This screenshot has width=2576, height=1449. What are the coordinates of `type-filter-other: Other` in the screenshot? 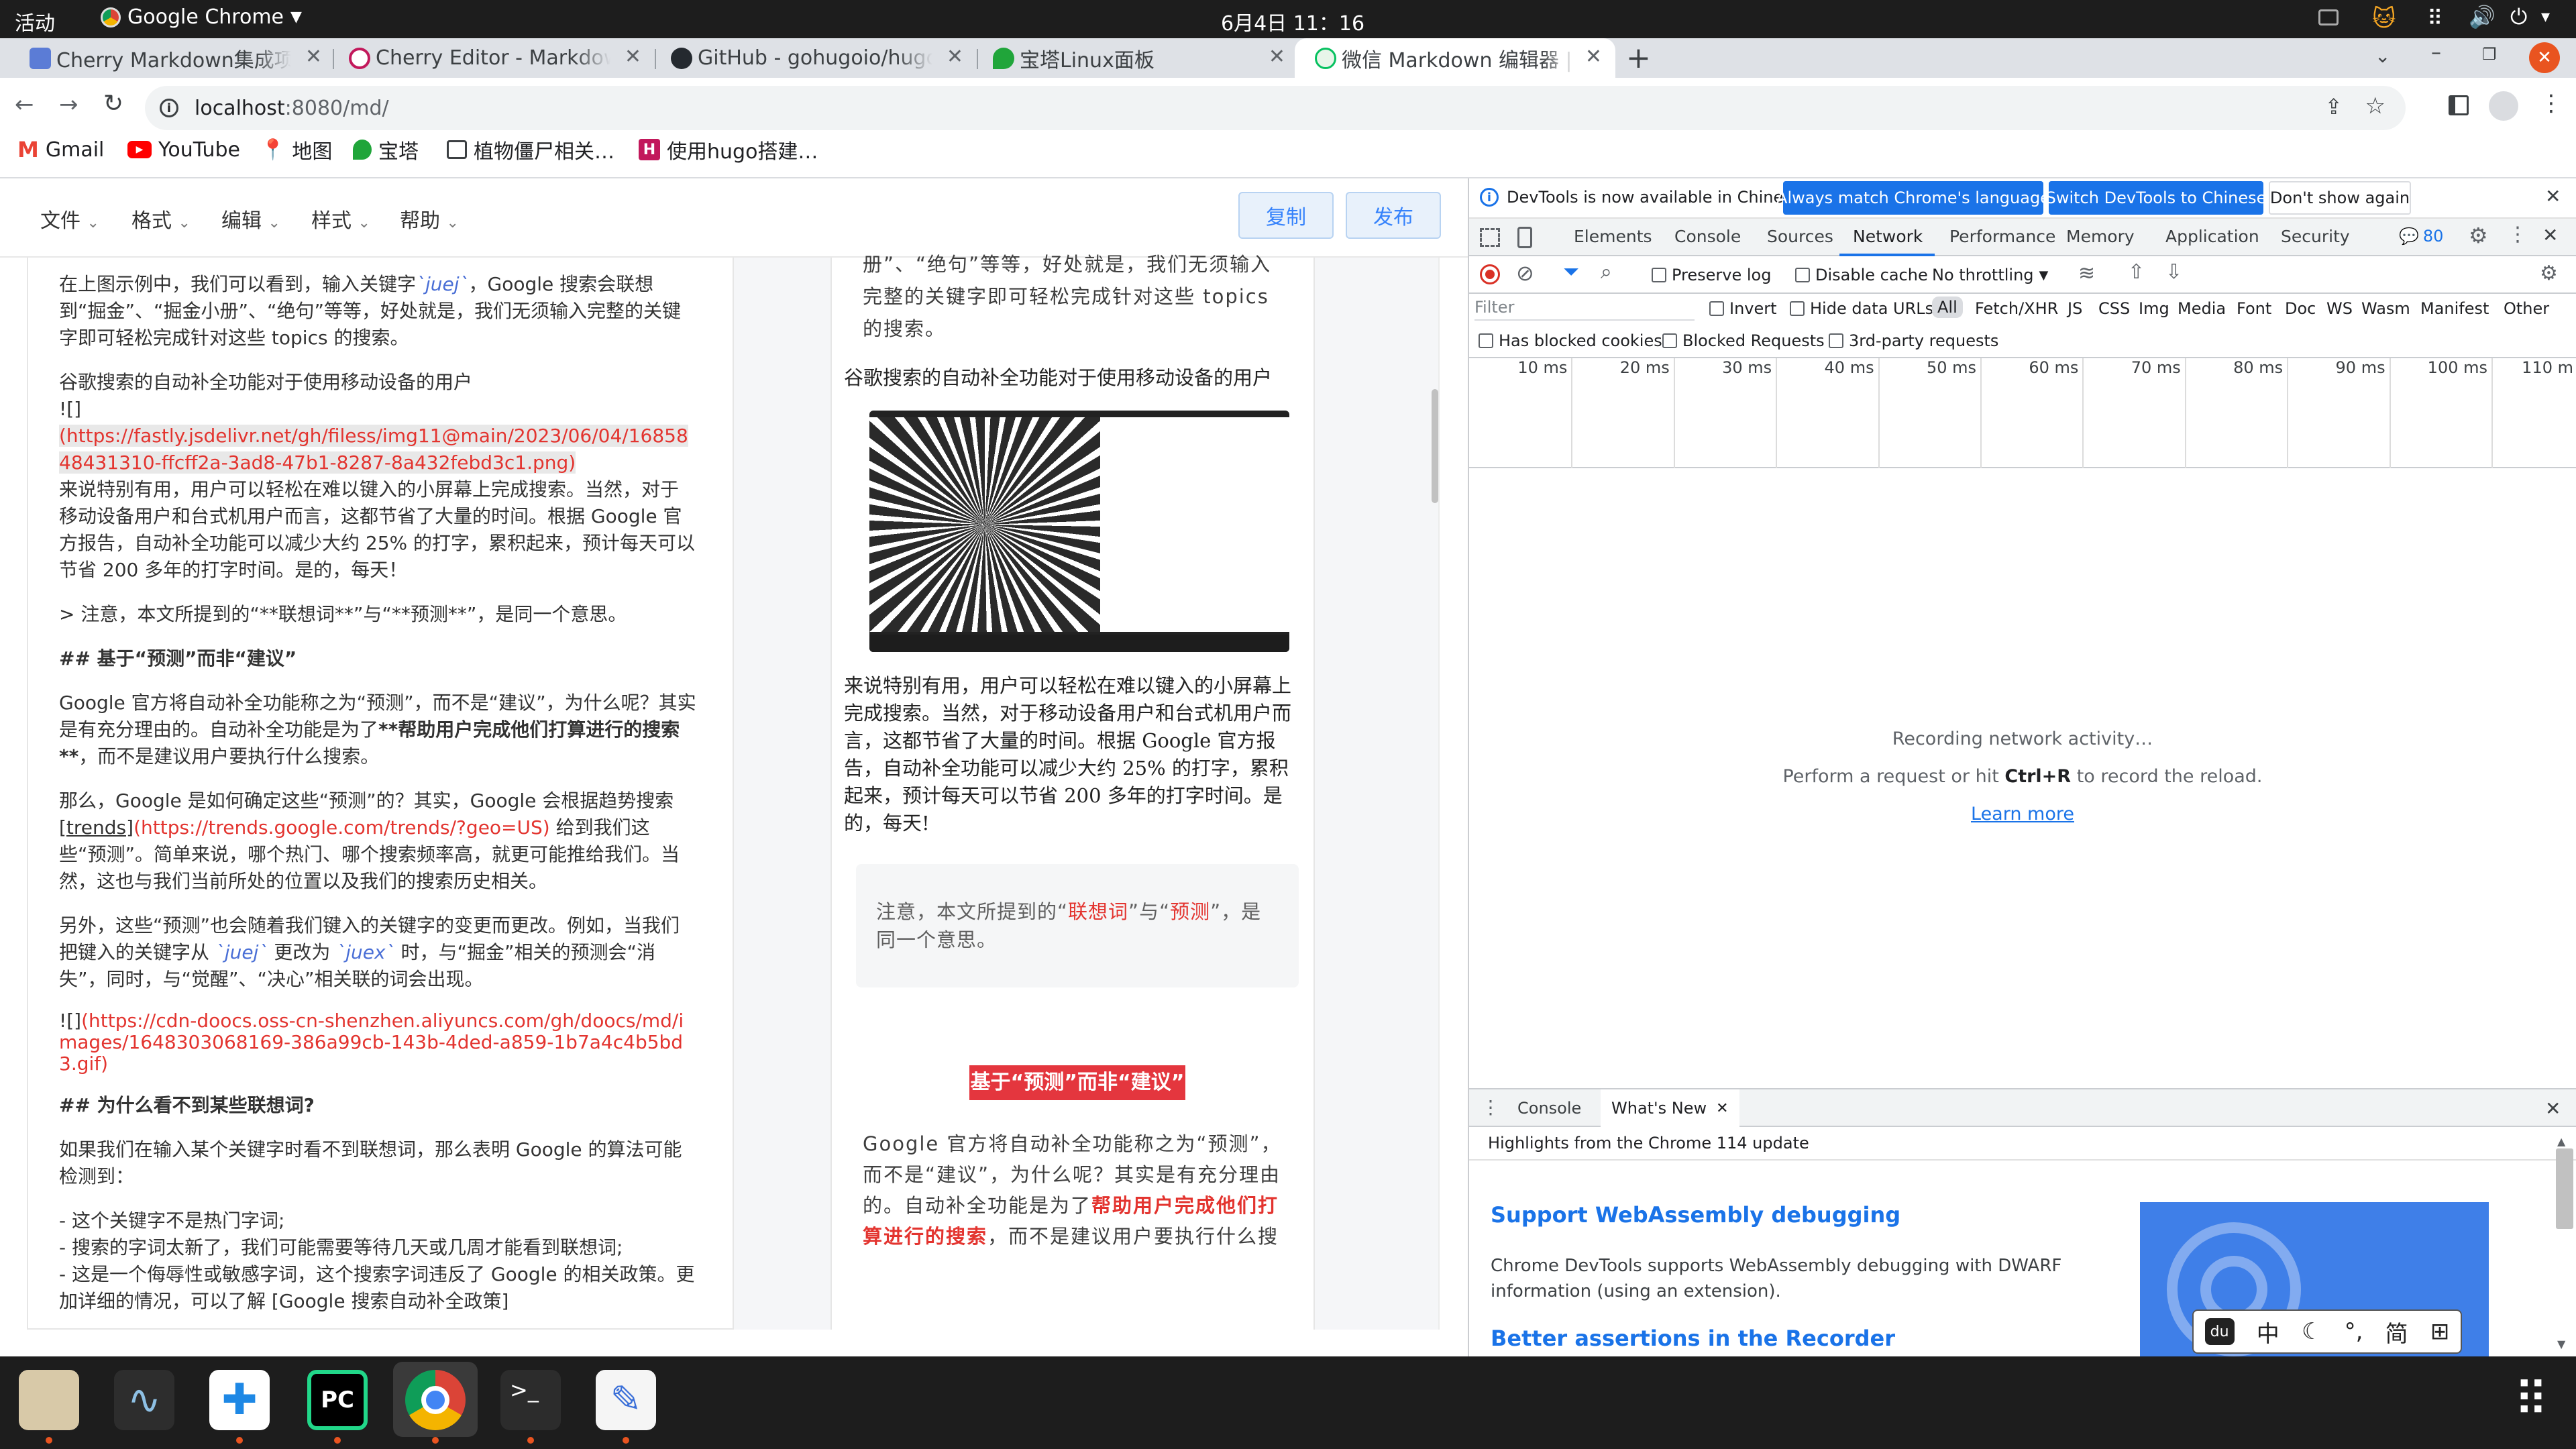 It's located at (2526, 308).